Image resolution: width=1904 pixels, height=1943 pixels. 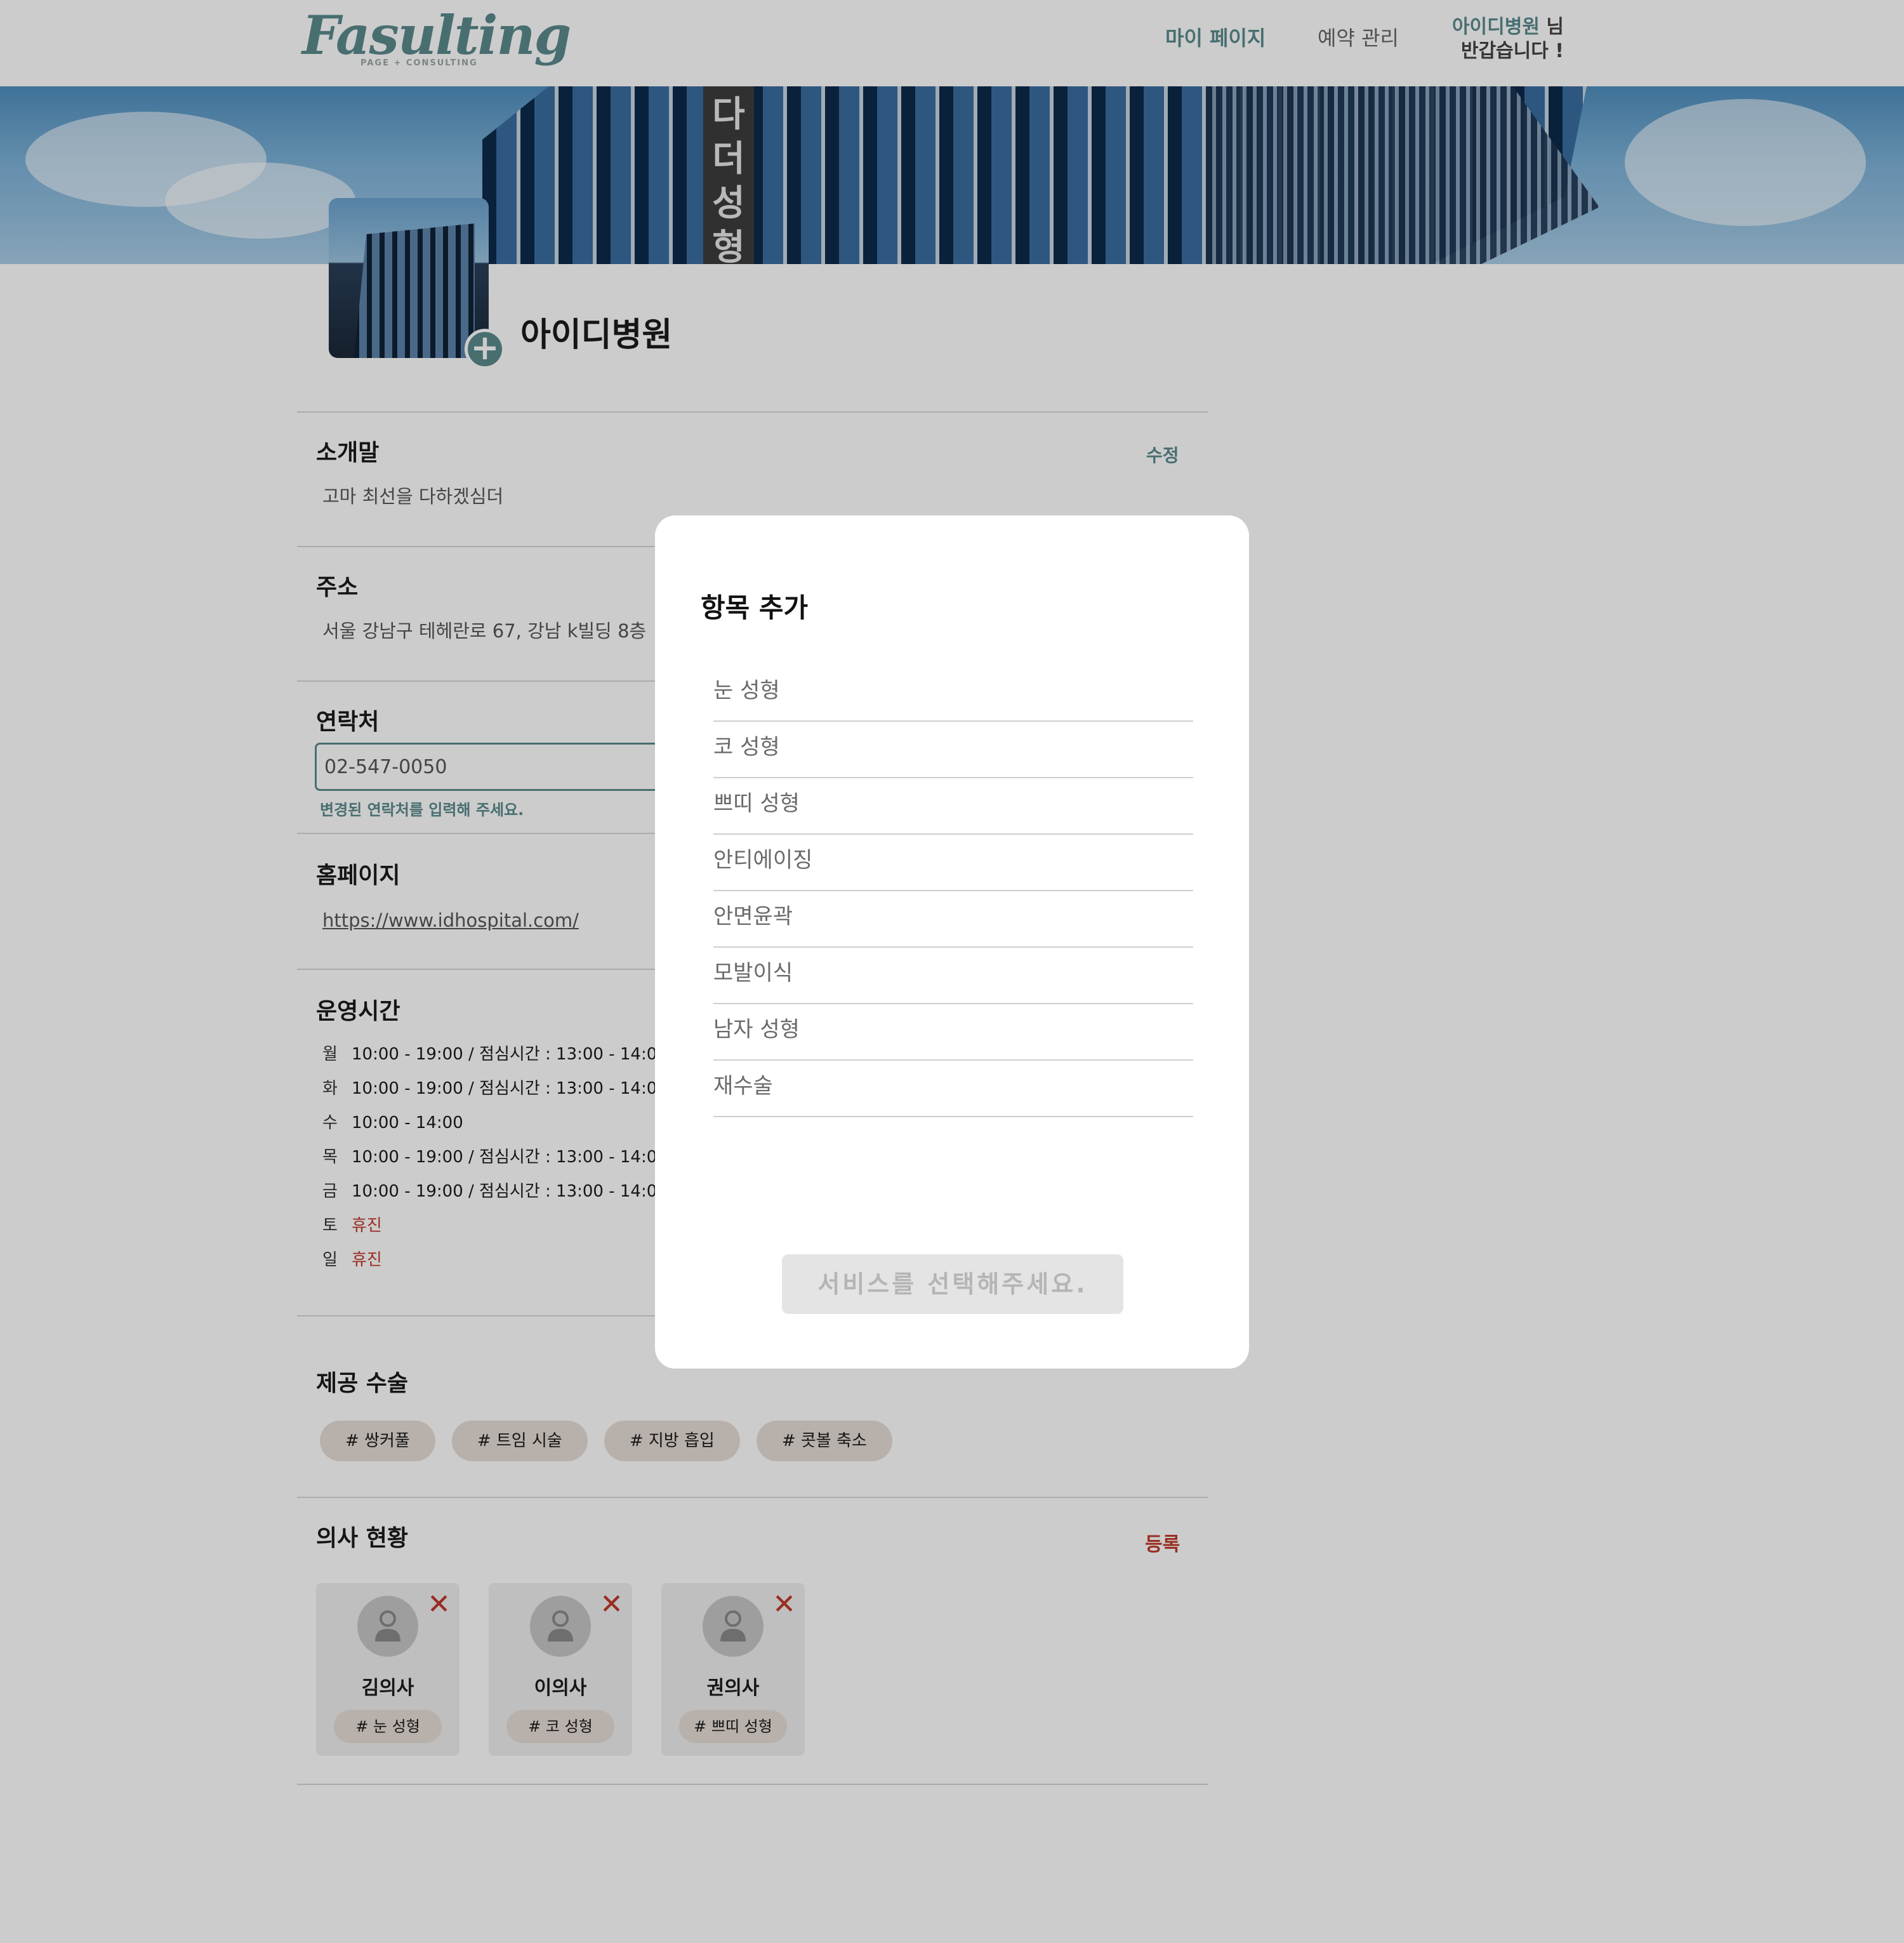 I want to click on option-item: 눈 성형, so click(x=953, y=693).